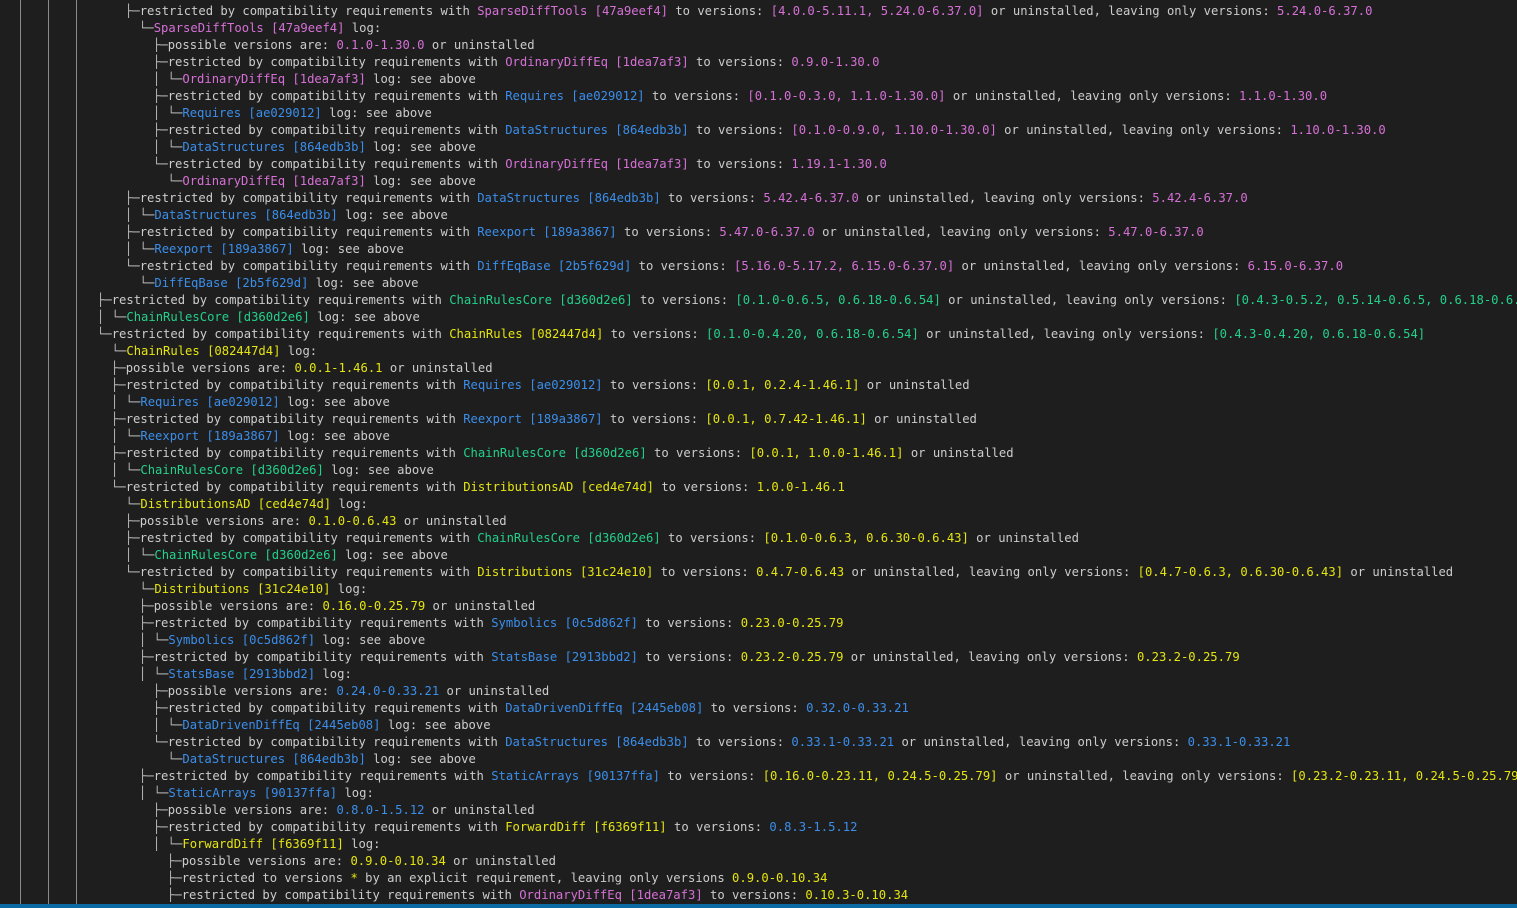  What do you see at coordinates (880, 776) in the screenshot?
I see `log-text-segment: [0.16.0-0.23.11, 0.24.5-0.25.79]` at bounding box center [880, 776].